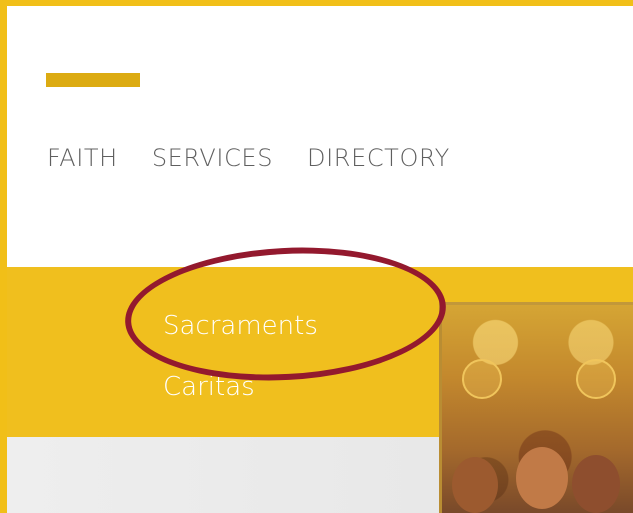  I want to click on accent-bar, so click(93, 80).